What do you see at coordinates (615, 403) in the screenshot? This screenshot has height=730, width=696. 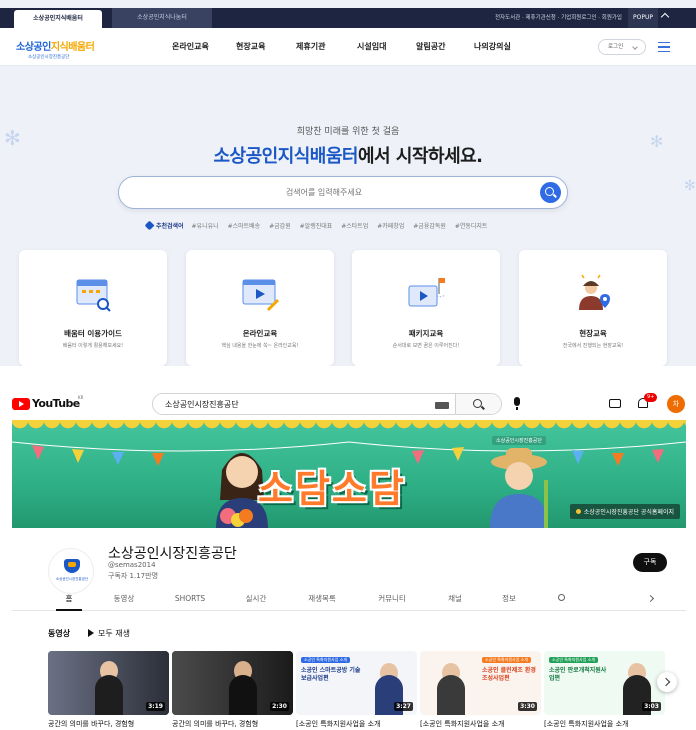 I see `create-video-icon` at bounding box center [615, 403].